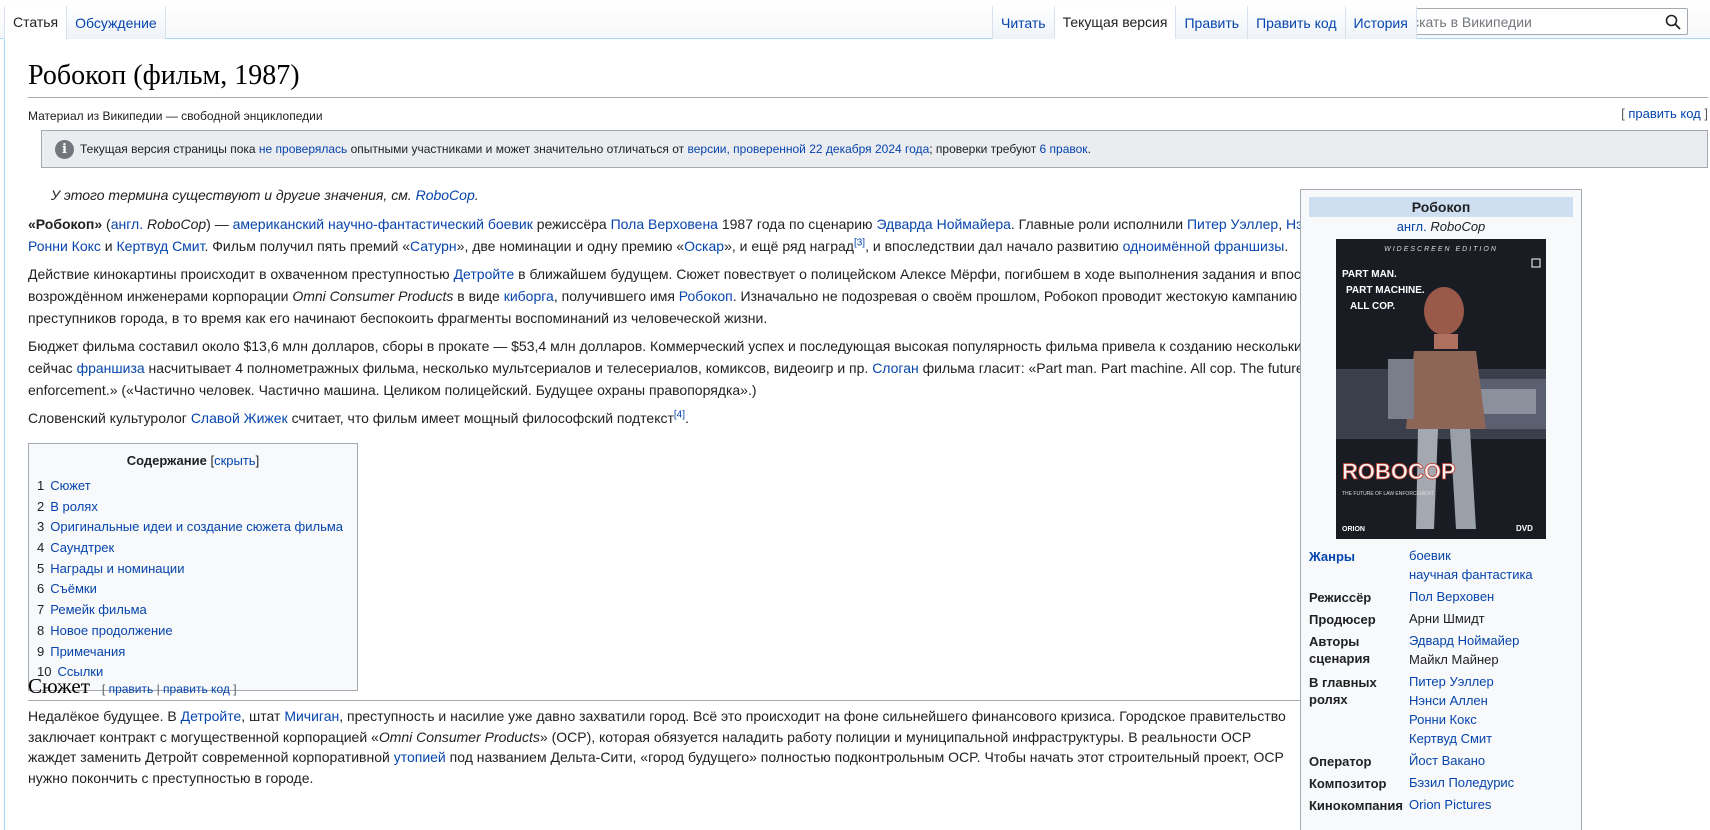 The image size is (1710, 830). Describe the element at coordinates (166, 460) in the screenshot. I see `toc-heading: Содержание` at that location.